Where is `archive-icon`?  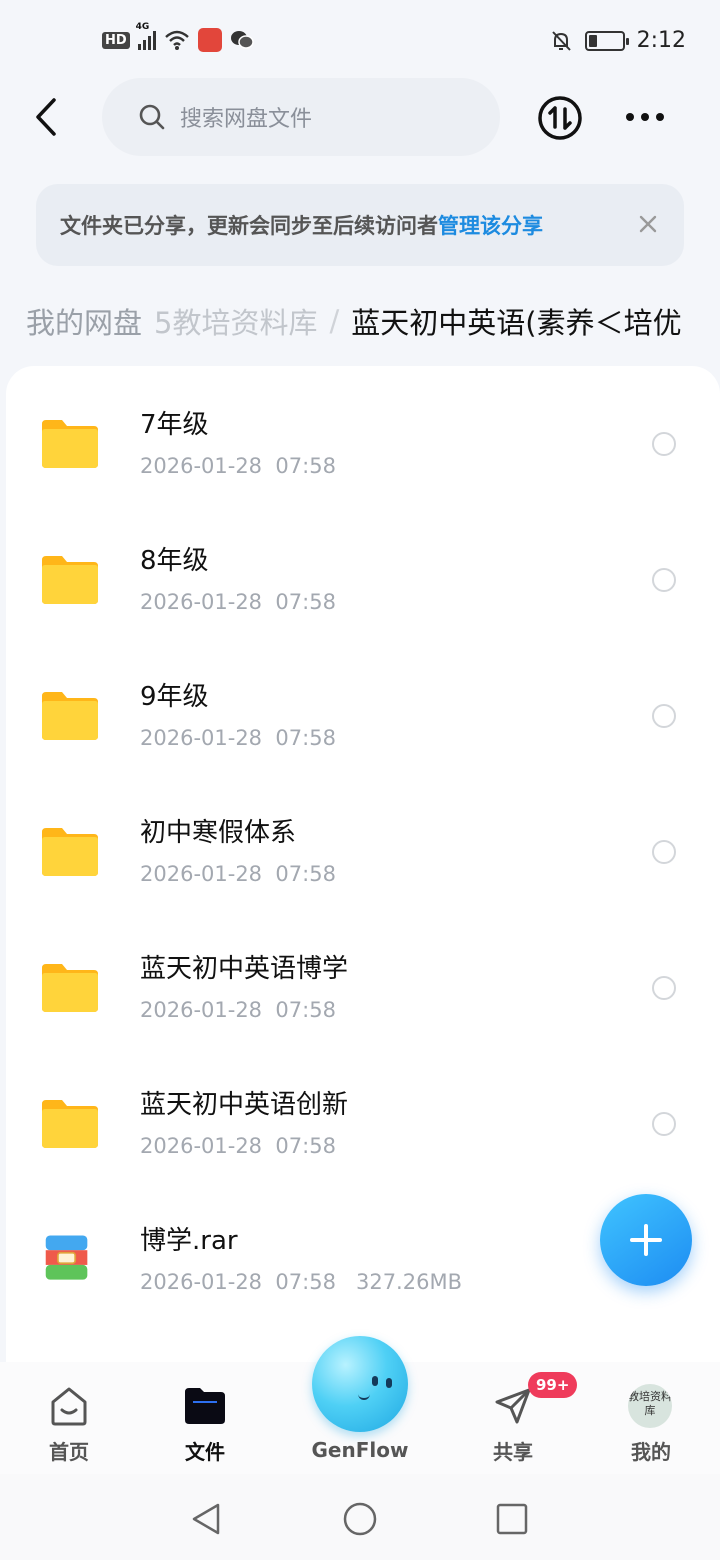 archive-icon is located at coordinates (66, 1257).